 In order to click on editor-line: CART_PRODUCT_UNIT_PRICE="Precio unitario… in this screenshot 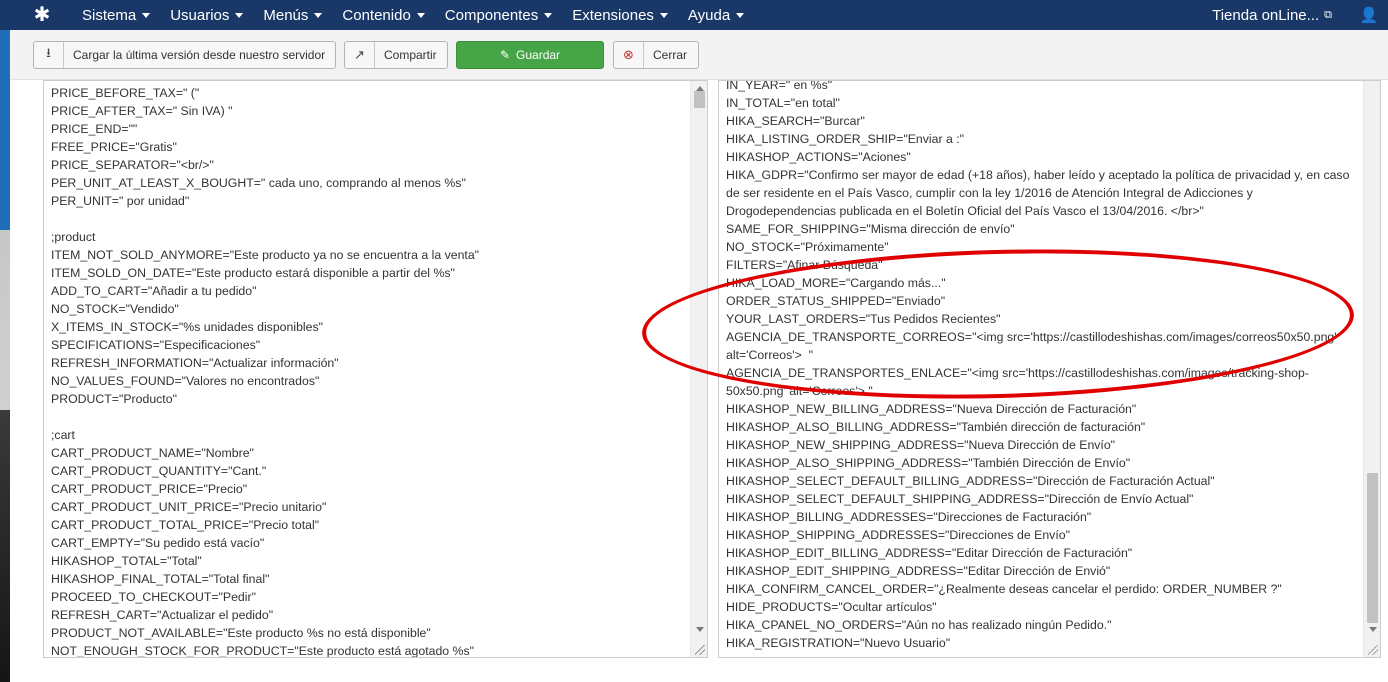, I will do `click(189, 507)`.